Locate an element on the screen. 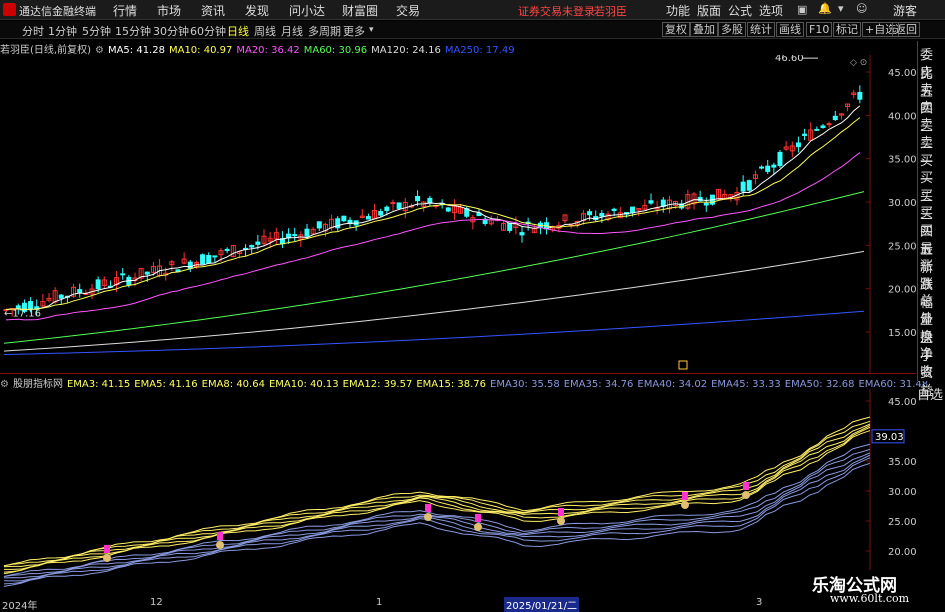 This screenshot has width=945, height=612. ma250-line is located at coordinates (434, 333).